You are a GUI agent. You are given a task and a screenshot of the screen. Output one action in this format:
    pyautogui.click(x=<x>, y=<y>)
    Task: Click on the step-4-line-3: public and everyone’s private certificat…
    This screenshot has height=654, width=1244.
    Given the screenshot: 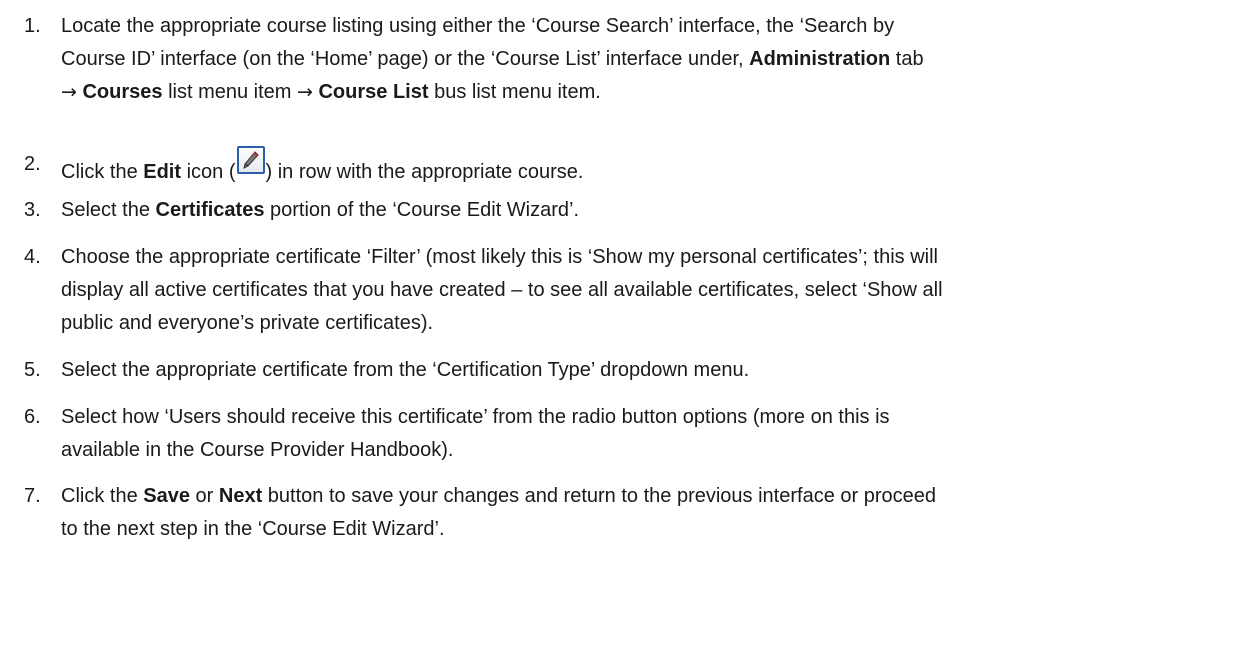 What is the action you would take?
    pyautogui.click(x=247, y=323)
    